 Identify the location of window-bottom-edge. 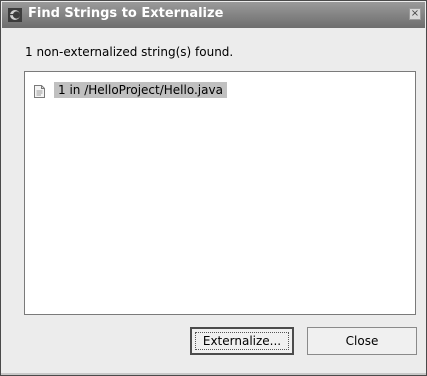
(213, 374).